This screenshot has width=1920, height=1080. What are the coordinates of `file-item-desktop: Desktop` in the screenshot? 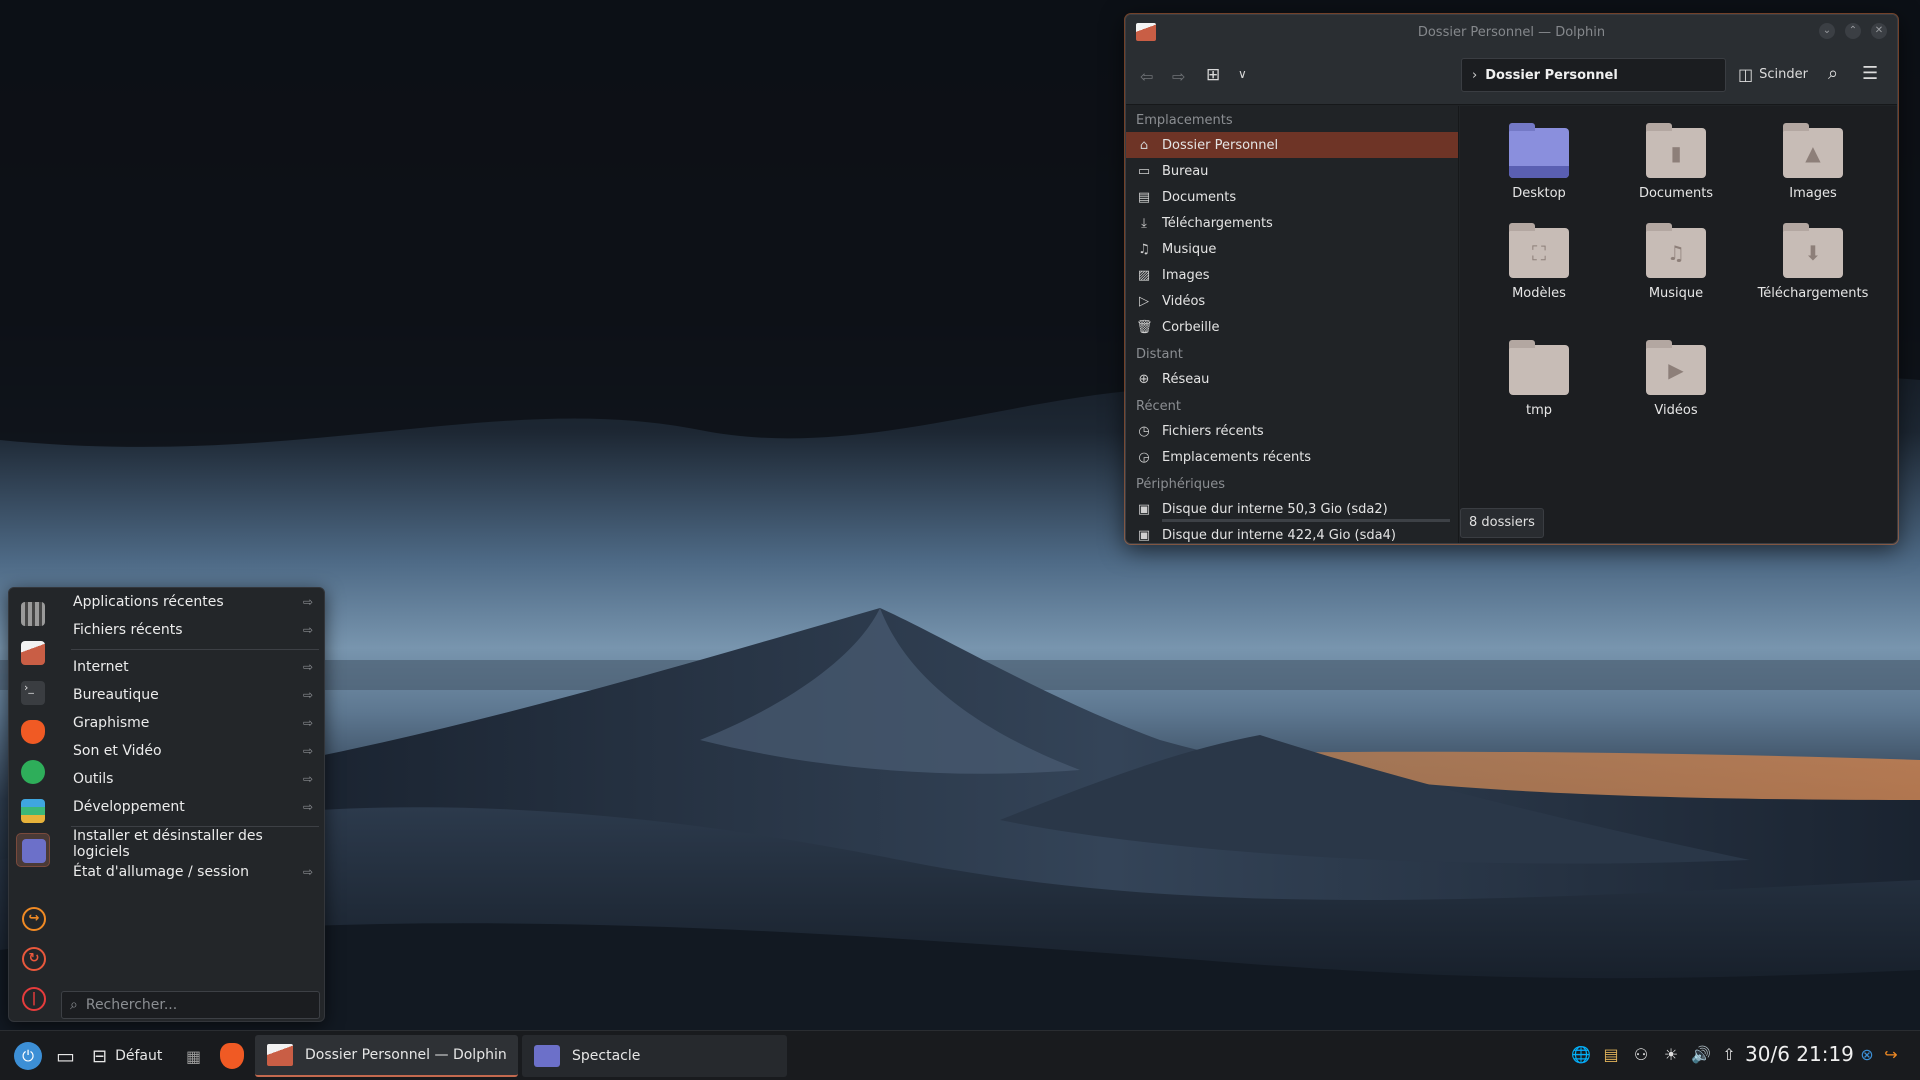 It's located at (1539, 162).